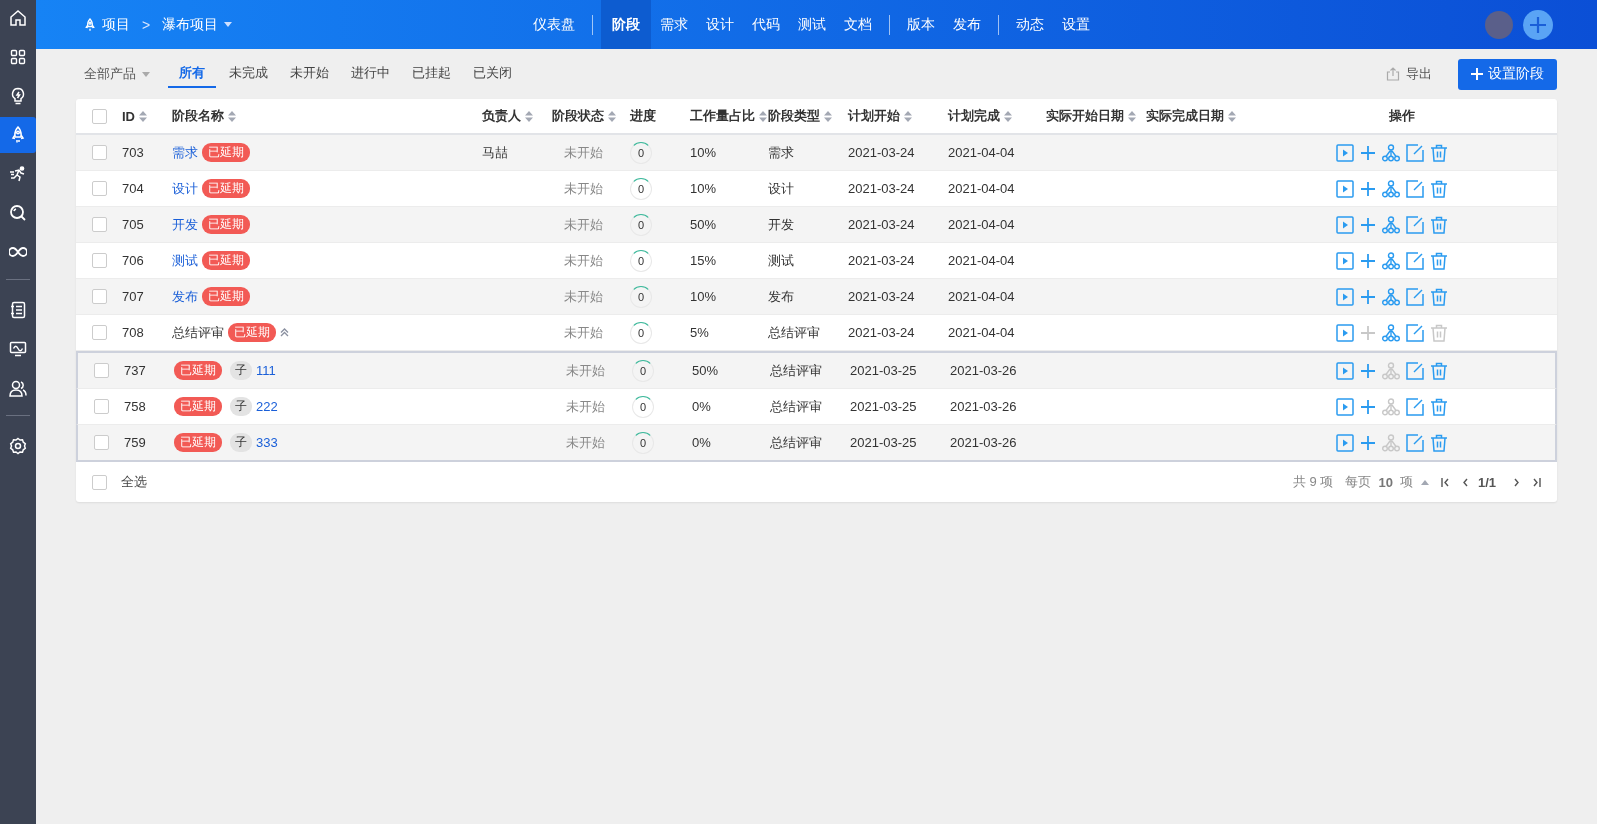 The width and height of the screenshot is (1597, 824). Describe the element at coordinates (554, 24) in the screenshot. I see `nav-tab: 仪表盘` at that location.